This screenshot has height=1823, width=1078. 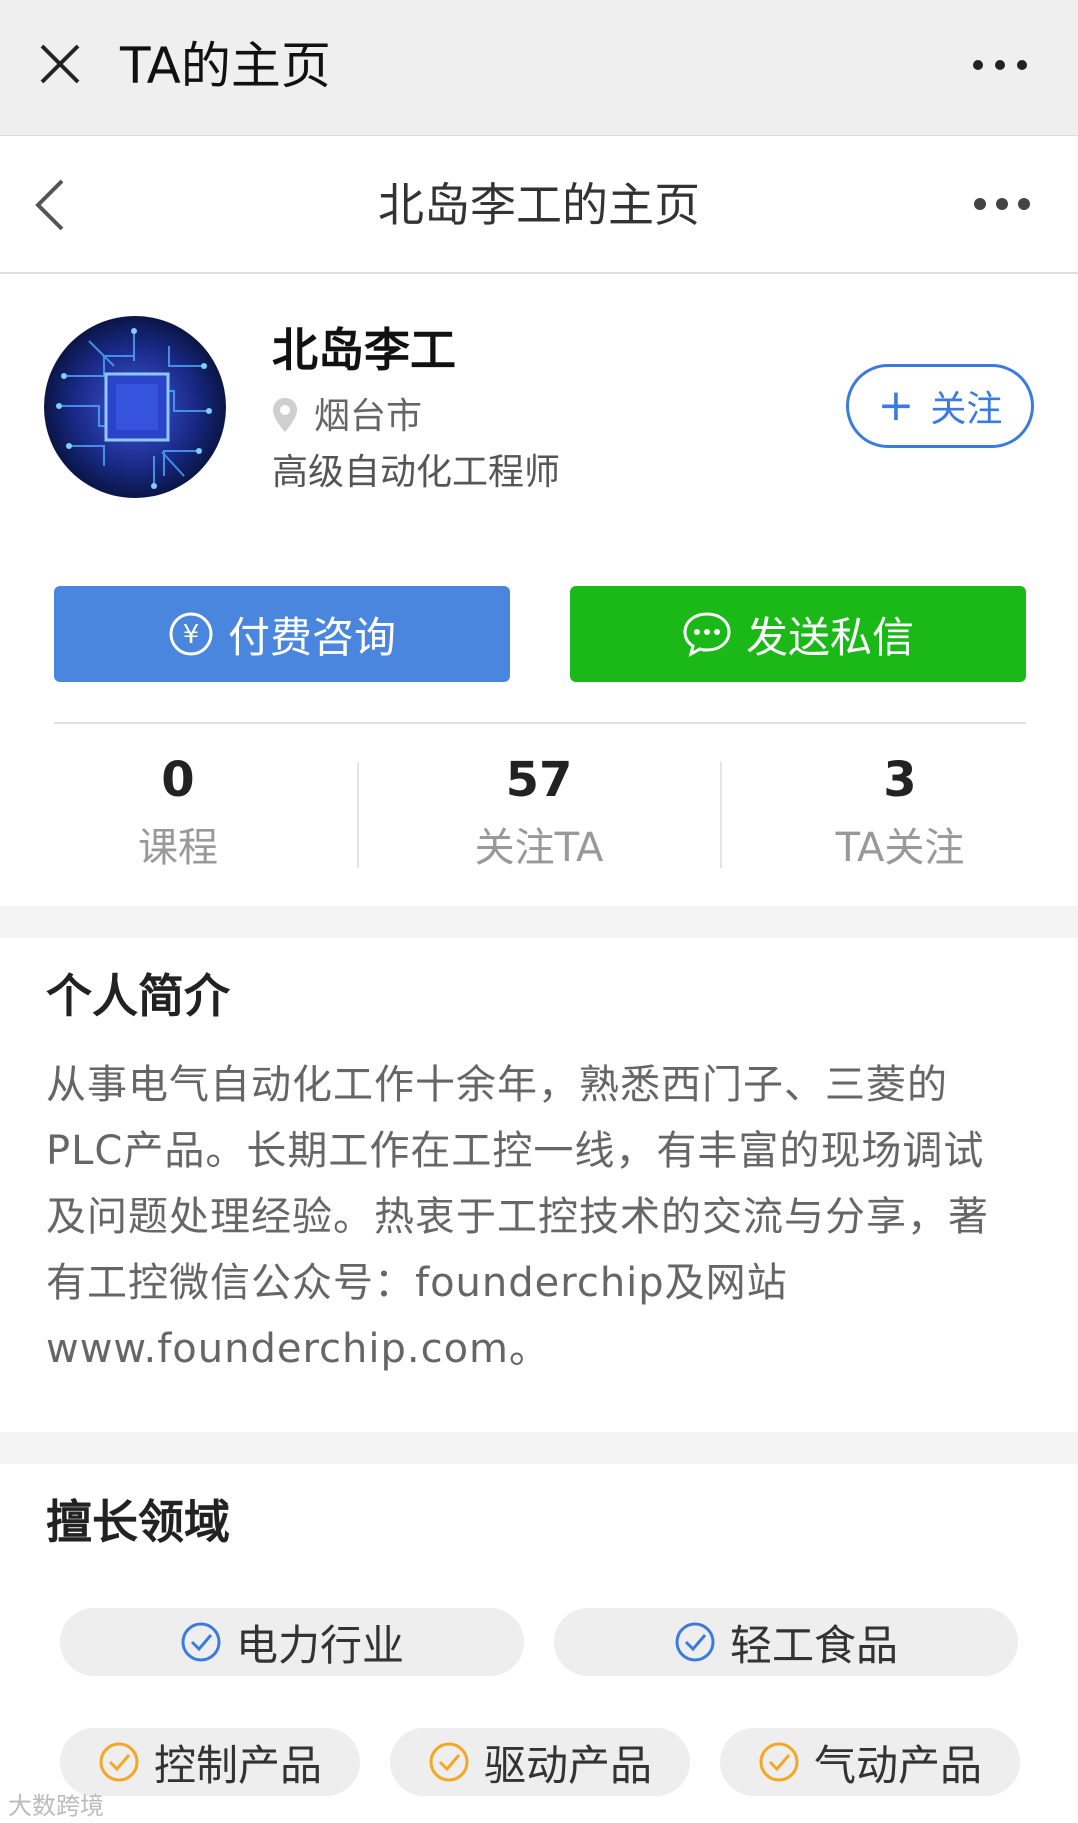 I want to click on tag-product: 驱动产品, so click(x=540, y=1762).